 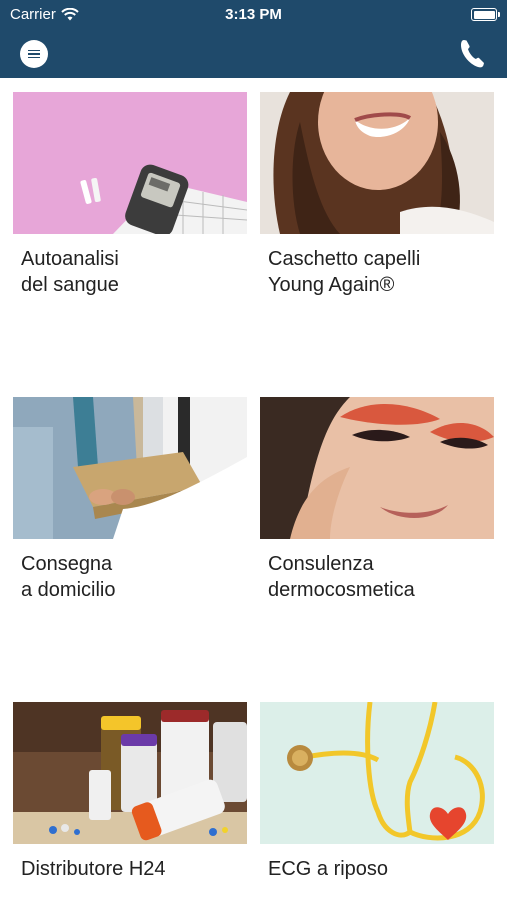 I want to click on menu-icon, so click(x=34, y=54).